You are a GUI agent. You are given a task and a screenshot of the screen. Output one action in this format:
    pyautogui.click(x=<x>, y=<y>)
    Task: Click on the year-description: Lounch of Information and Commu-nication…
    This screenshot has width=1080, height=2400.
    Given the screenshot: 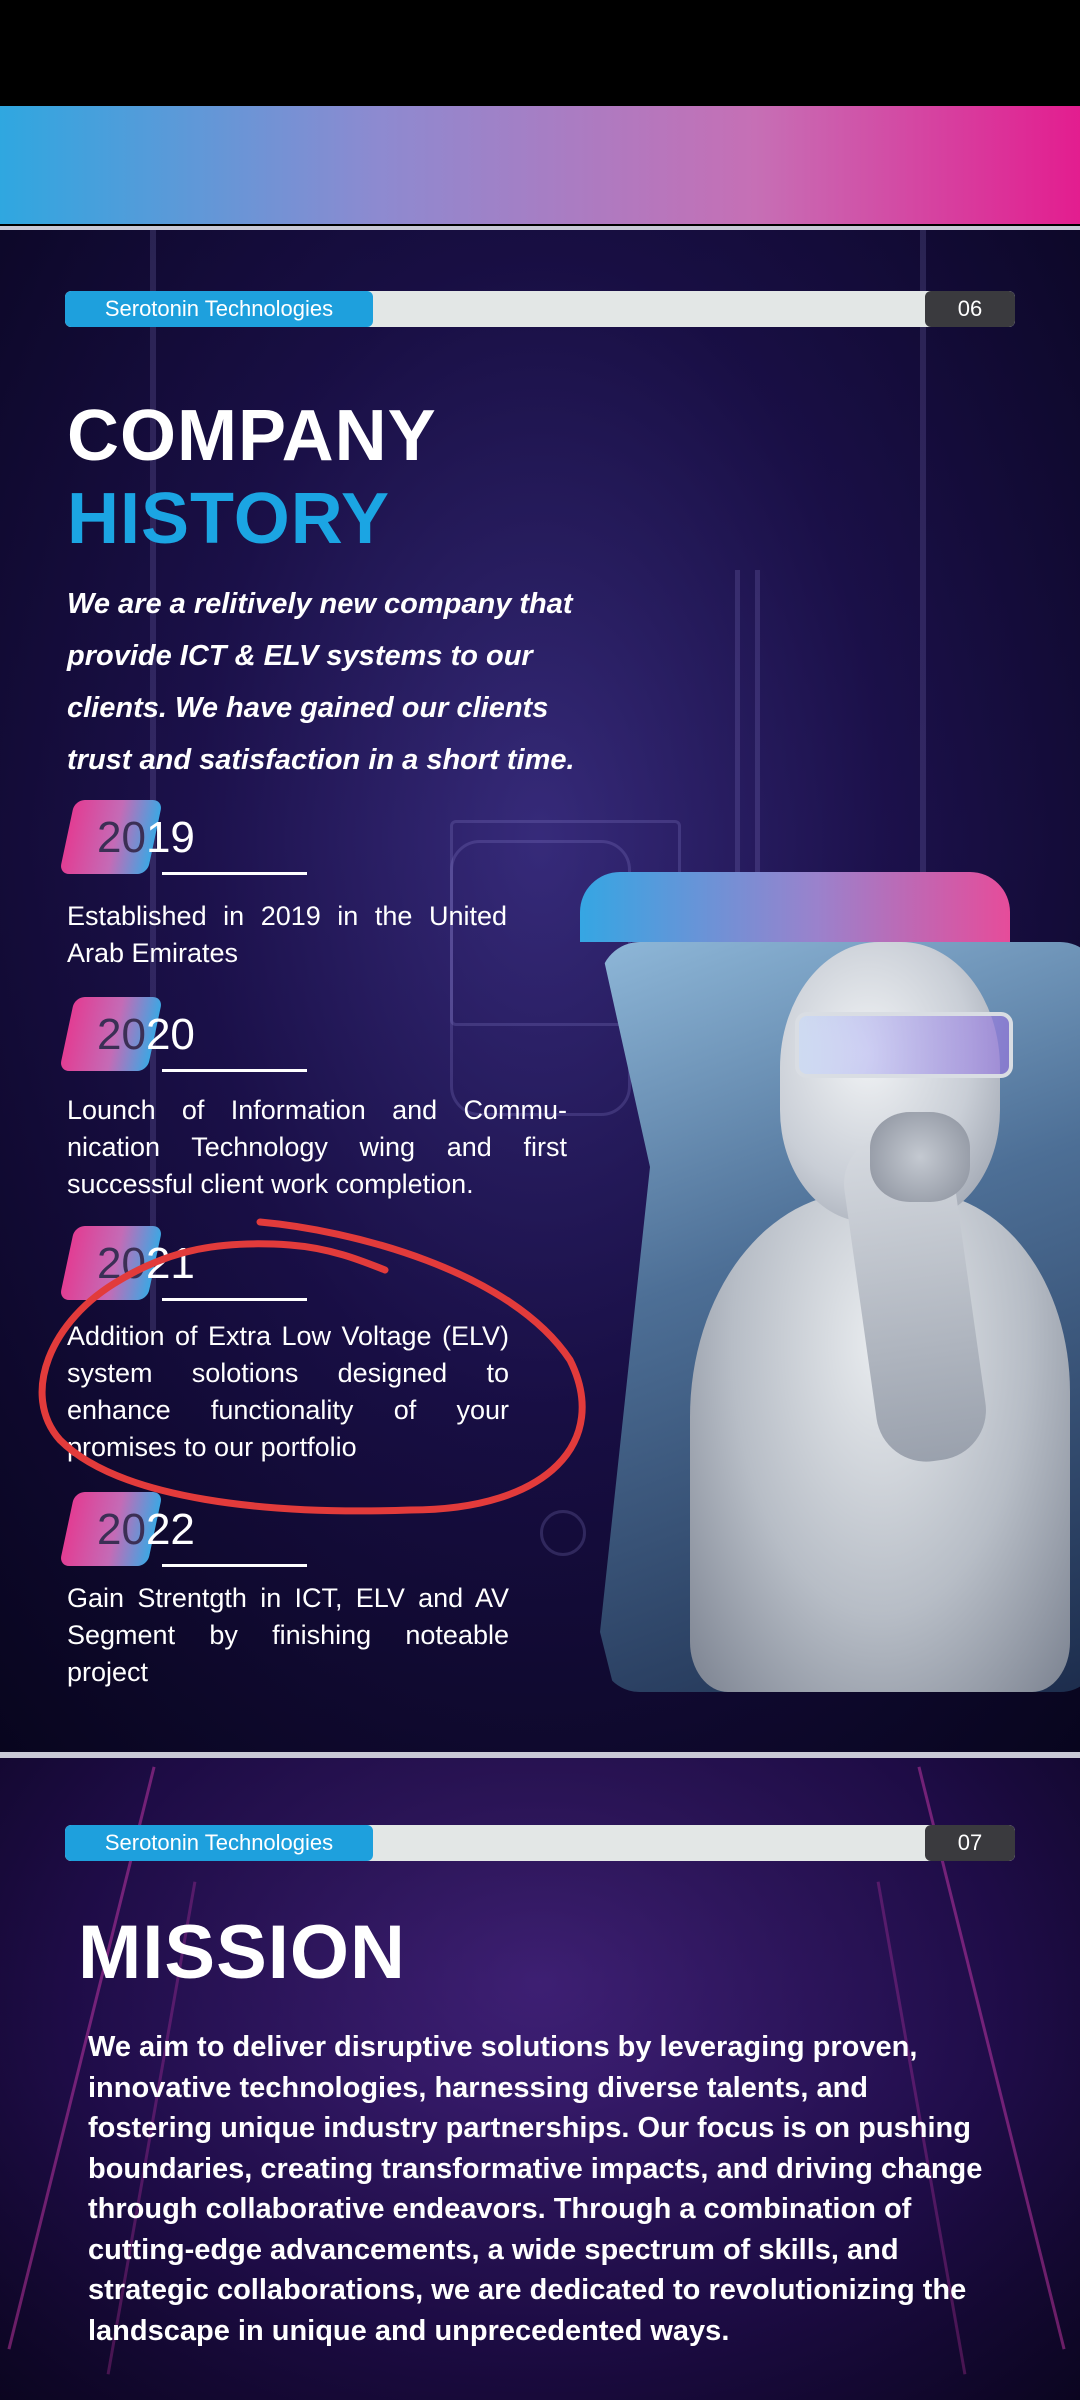 What is the action you would take?
    pyautogui.click(x=317, y=1147)
    